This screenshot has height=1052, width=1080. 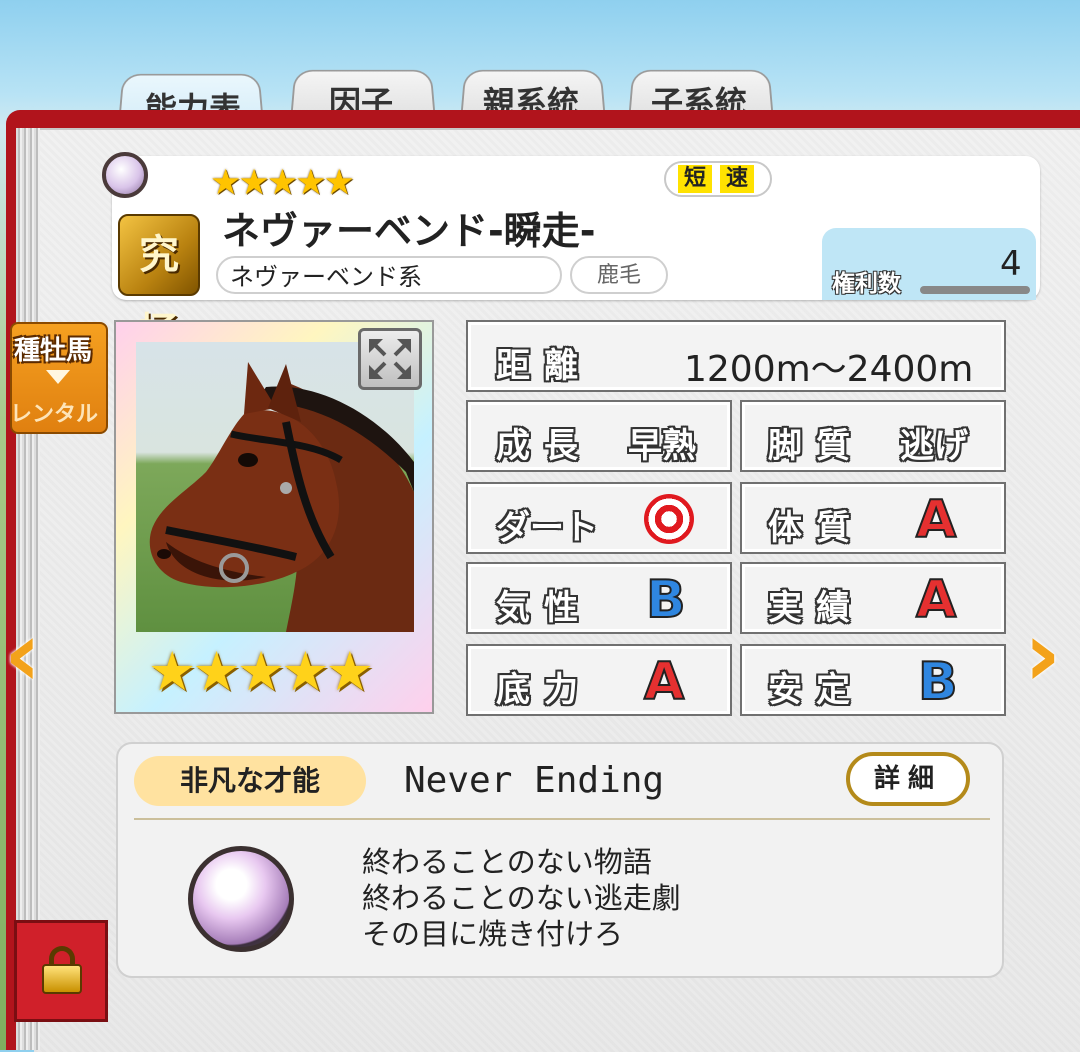 What do you see at coordinates (936, 600) in the screenshot?
I see `stat-record-grade: A` at bounding box center [936, 600].